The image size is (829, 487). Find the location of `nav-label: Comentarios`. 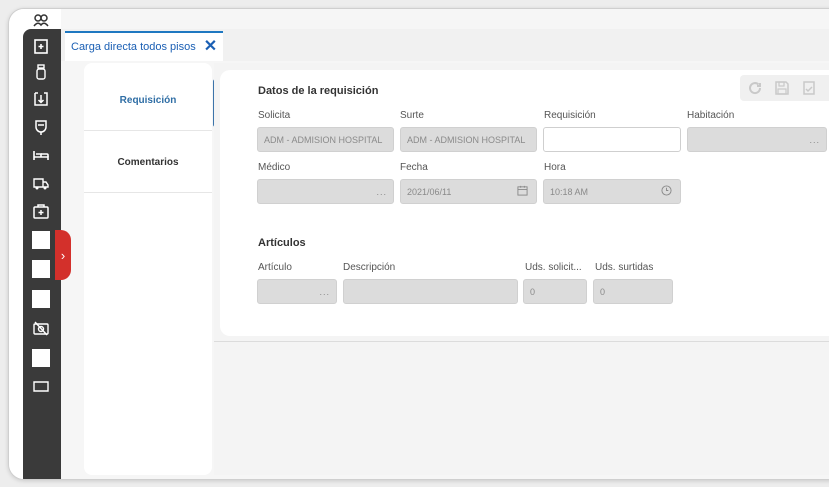

nav-label: Comentarios is located at coordinates (148, 162).